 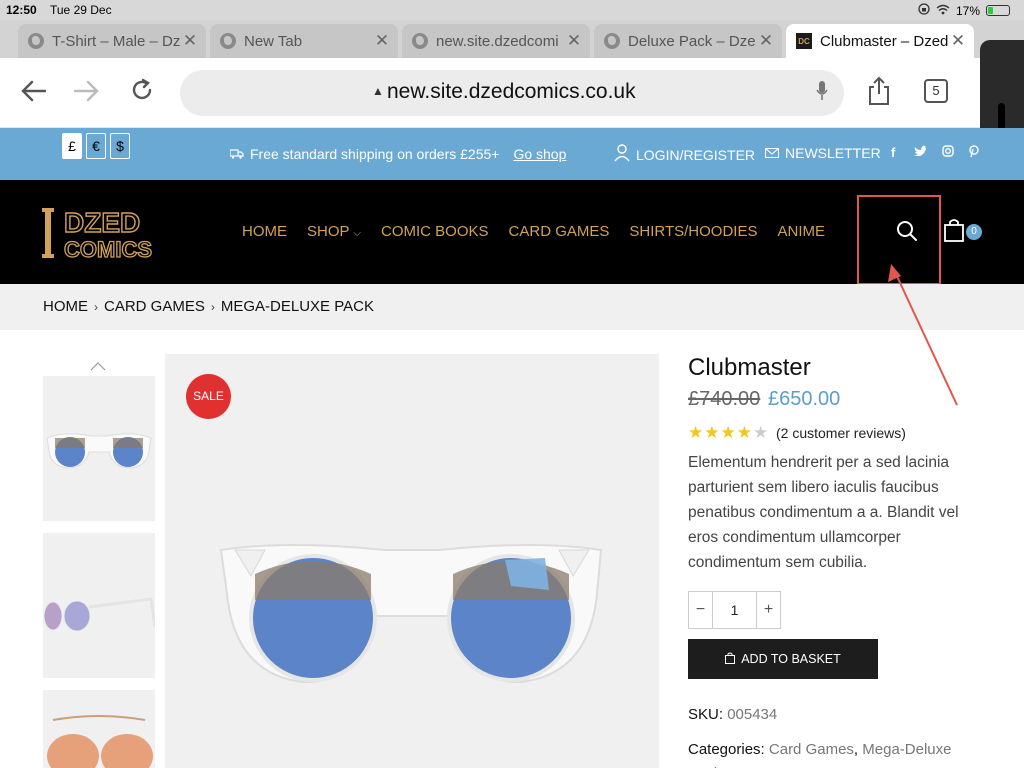 What do you see at coordinates (559, 231) in the screenshot?
I see `nav-card-games: CARD GAMES` at bounding box center [559, 231].